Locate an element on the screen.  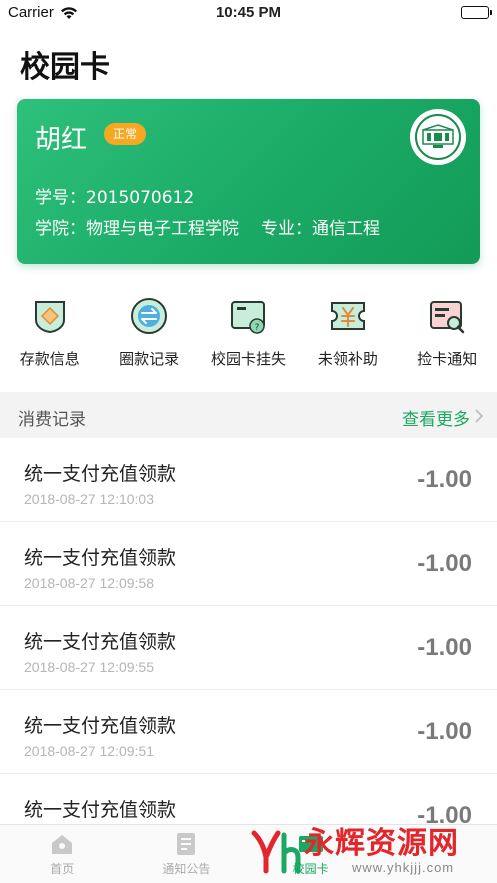
action-card-loss: ? 校园卡挂失 is located at coordinates (248, 336).